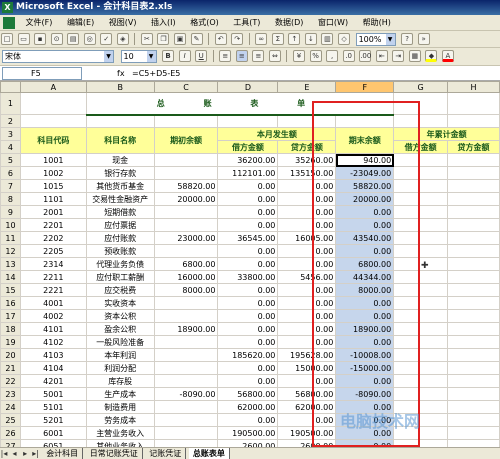 Image resolution: width=500 pixels, height=459 pixels. Describe the element at coordinates (120, 407) in the screenshot. I see `name-cell: 制造费用` at that location.